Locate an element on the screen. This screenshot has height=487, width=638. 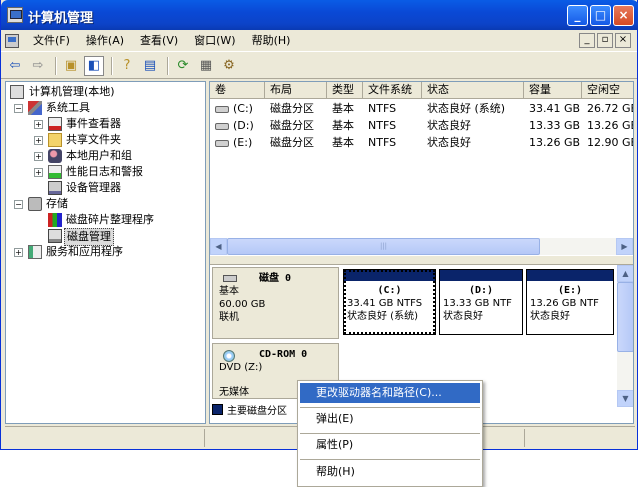
scroll-thumb is located at coordinates (625, 317).